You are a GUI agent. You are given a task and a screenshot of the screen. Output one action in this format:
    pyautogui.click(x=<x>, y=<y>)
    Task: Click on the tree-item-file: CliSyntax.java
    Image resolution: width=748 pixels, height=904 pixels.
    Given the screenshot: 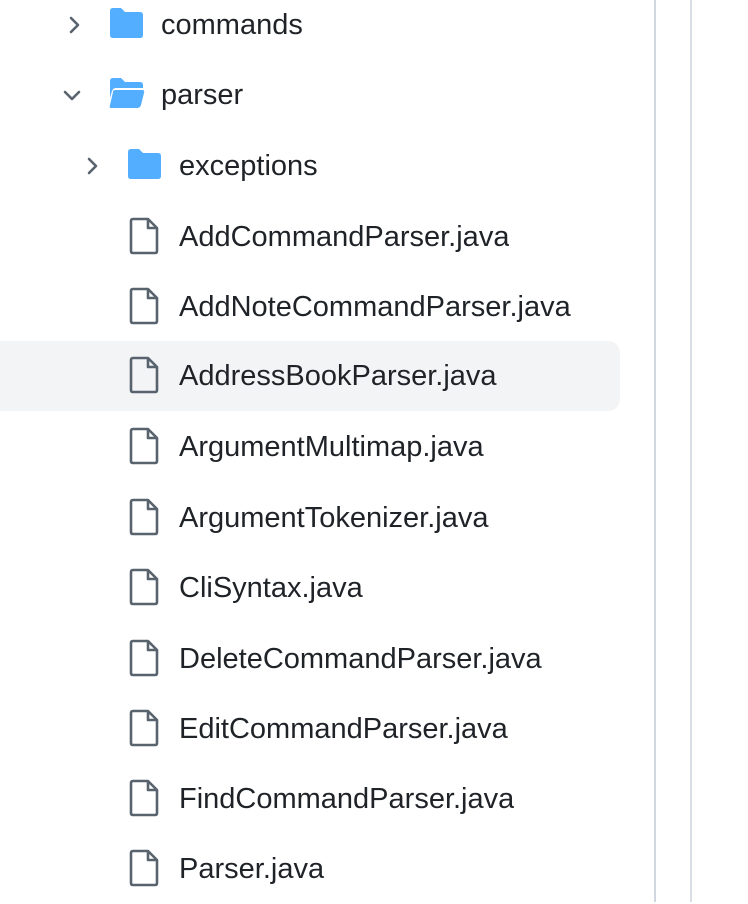 What is the action you would take?
    pyautogui.click(x=310, y=588)
    